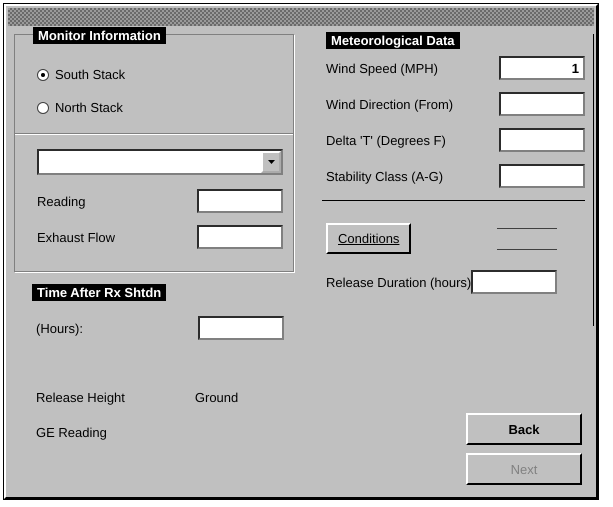  What do you see at coordinates (393, 40) in the screenshot?
I see `group-title: Meteorological Data` at bounding box center [393, 40].